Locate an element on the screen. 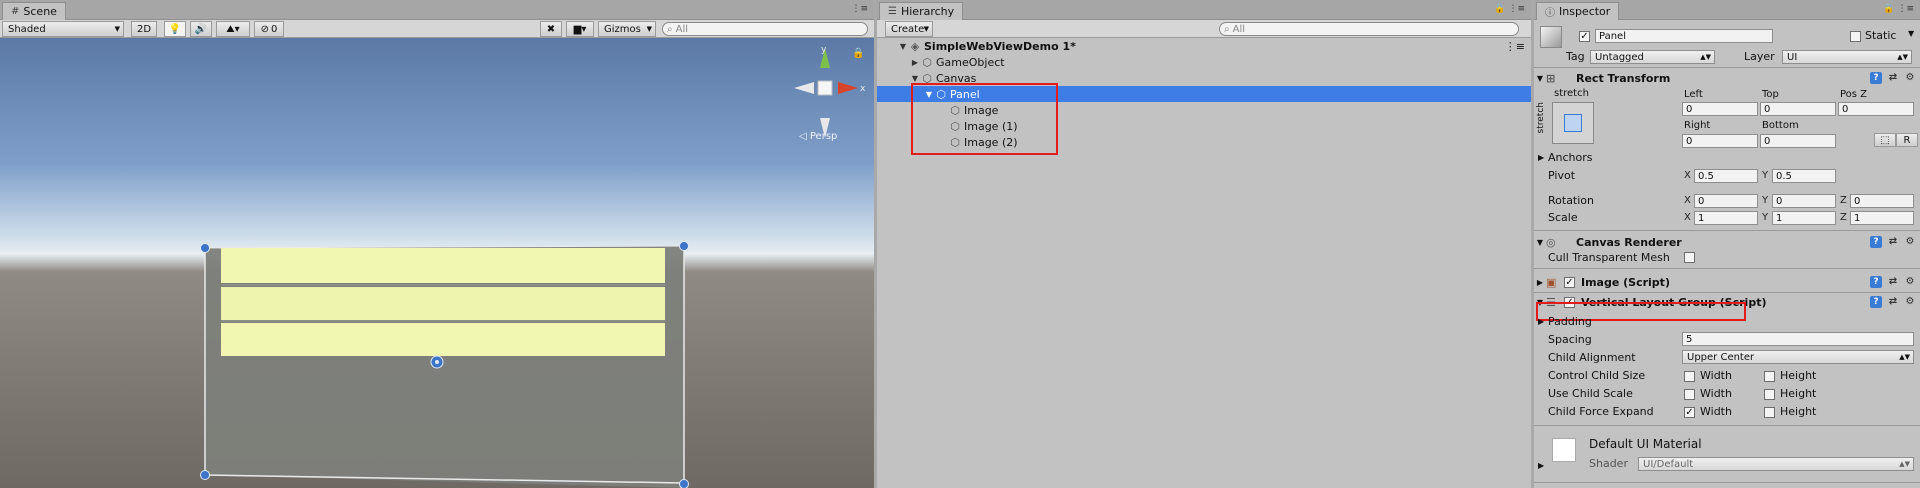 Image resolution: width=1920 pixels, height=488 pixels. scene-root-row: ▼ ◈ SimpleWebViewDemo 1* ⋮≡ is located at coordinates (1204, 46).